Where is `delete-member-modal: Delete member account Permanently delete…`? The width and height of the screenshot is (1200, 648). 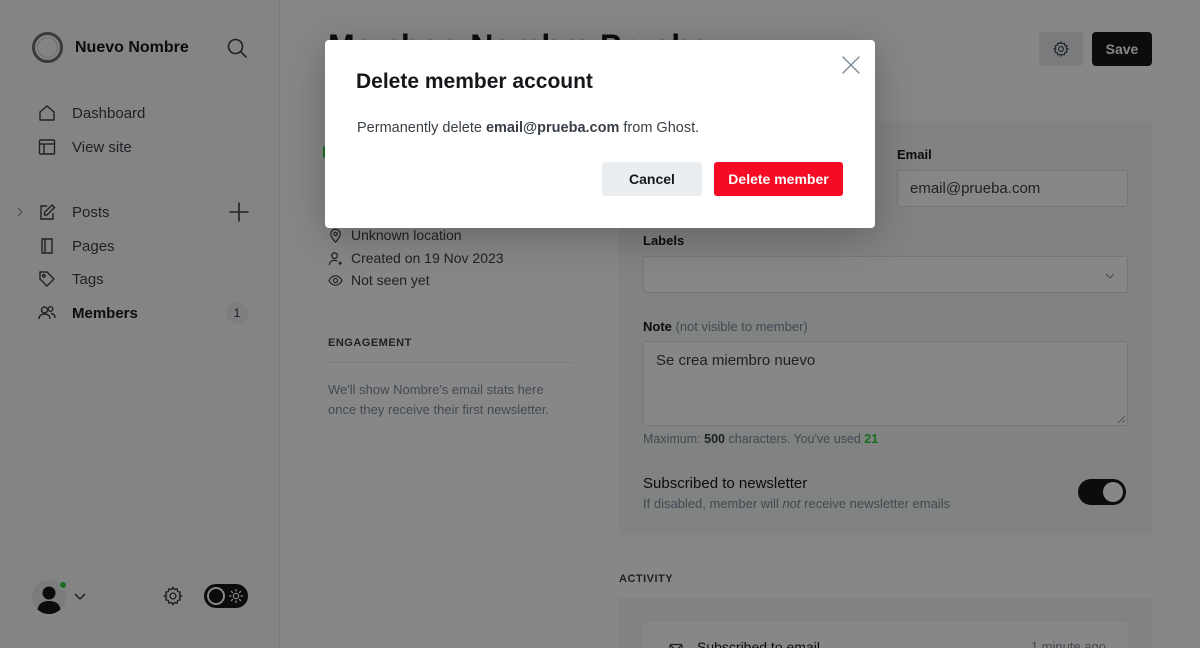
delete-member-modal: Delete member account Permanently delete… is located at coordinates (600, 134).